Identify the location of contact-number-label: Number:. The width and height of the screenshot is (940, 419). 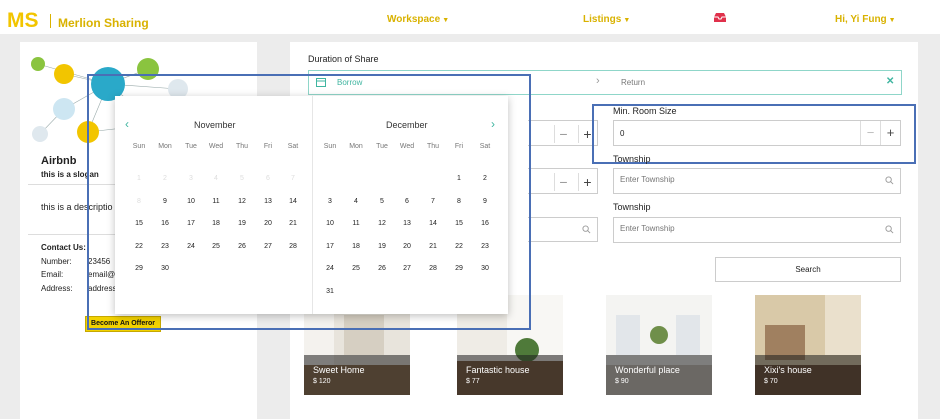
(56, 261).